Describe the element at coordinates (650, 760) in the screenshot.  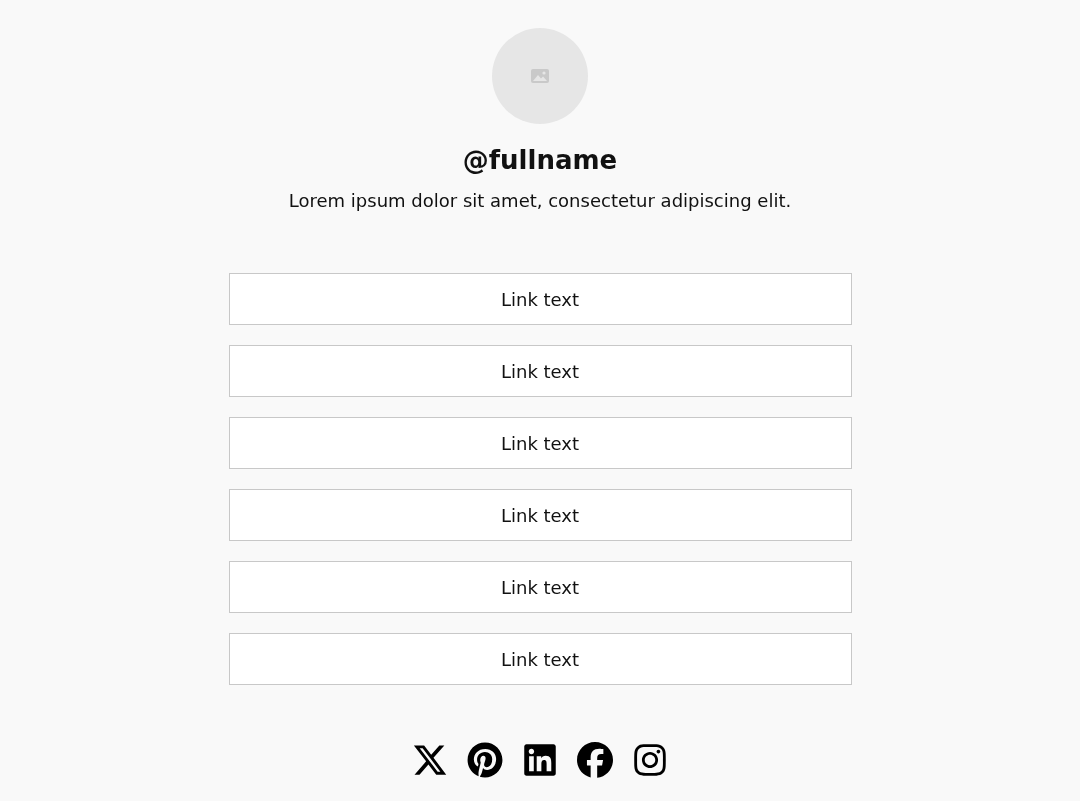
I see `instagram-logo-icon` at that location.